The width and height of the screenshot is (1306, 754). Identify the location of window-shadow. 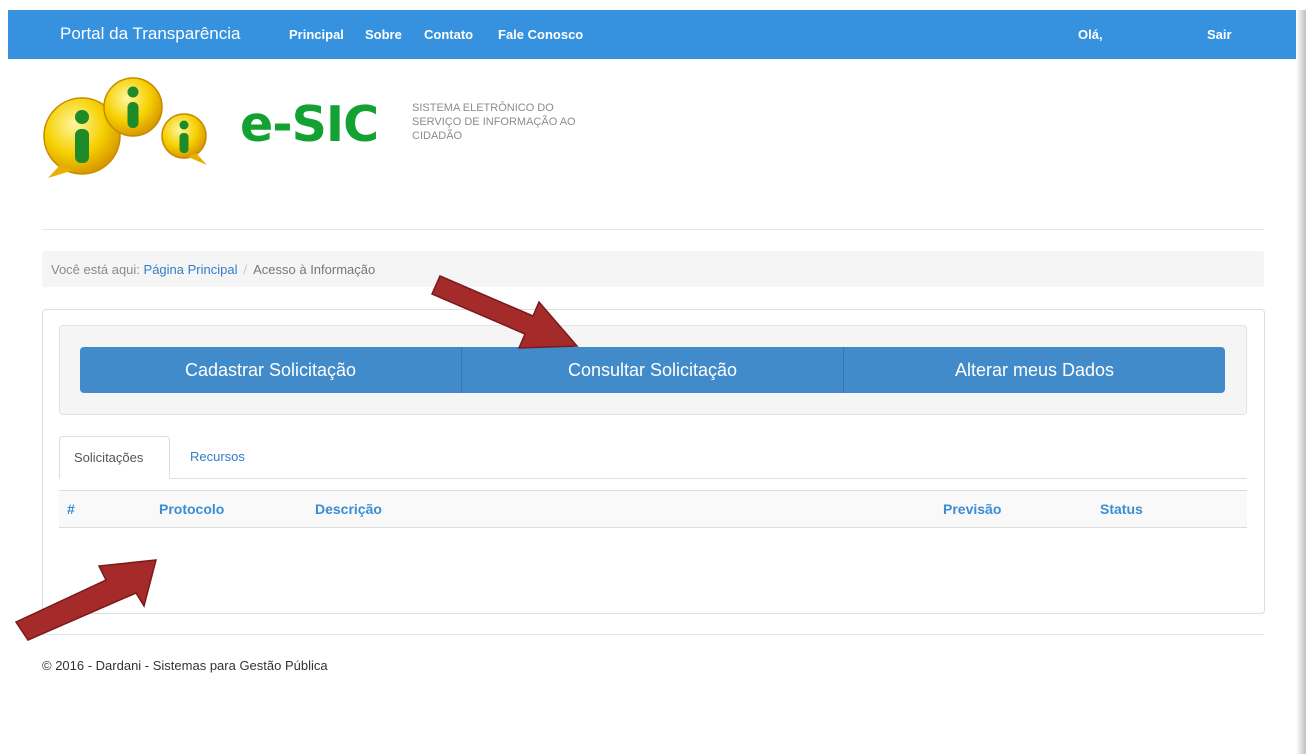
(1301, 382).